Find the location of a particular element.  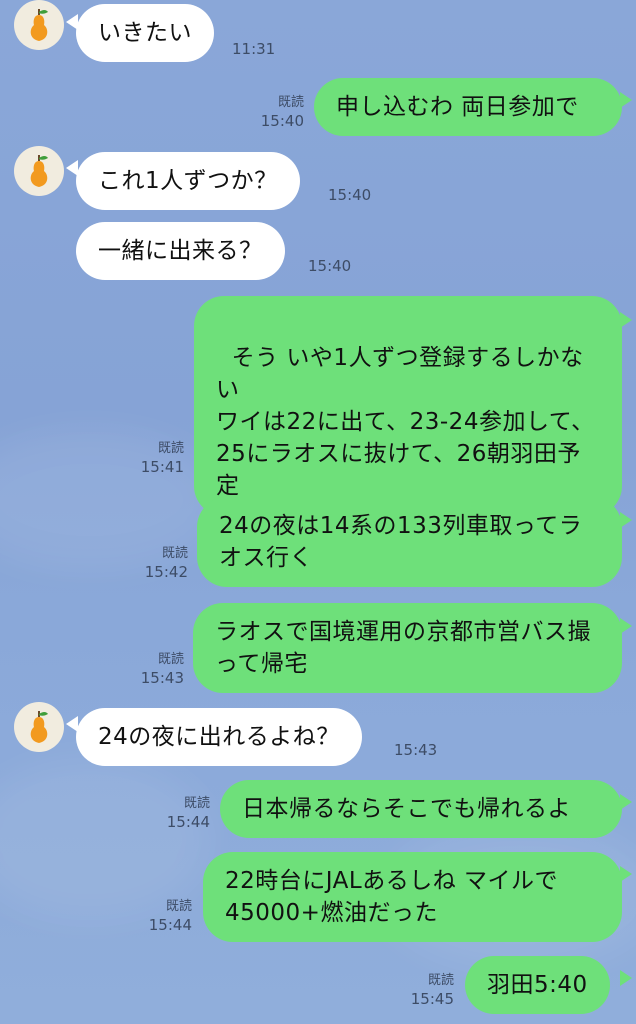

message-meta: 既読 15:40 is located at coordinates (275, 112).